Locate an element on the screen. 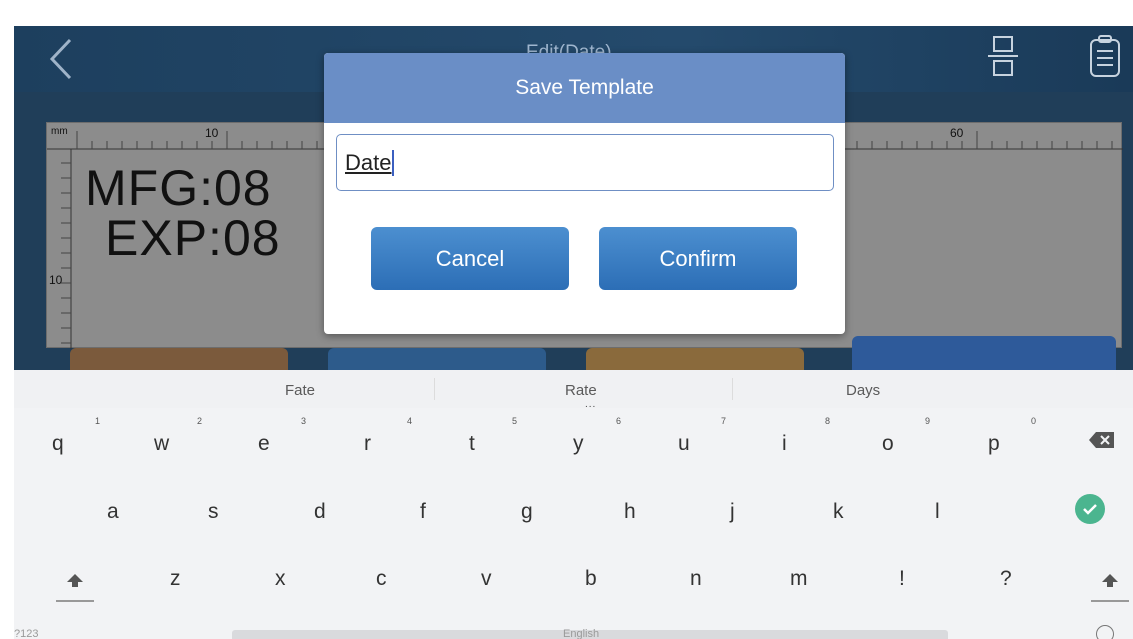 Image resolution: width=1133 pixels, height=639 pixels. key-v: v is located at coordinates (486, 579).